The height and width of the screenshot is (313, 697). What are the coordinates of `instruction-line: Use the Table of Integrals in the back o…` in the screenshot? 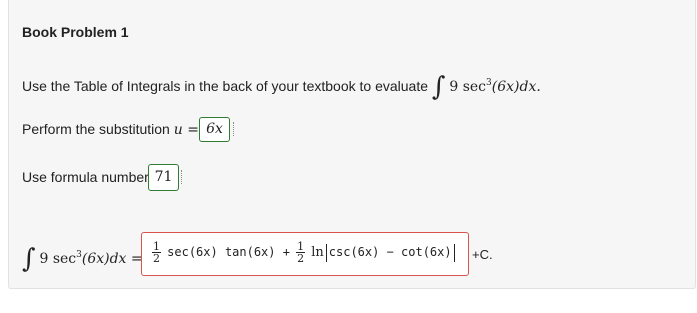 It's located at (281, 85).